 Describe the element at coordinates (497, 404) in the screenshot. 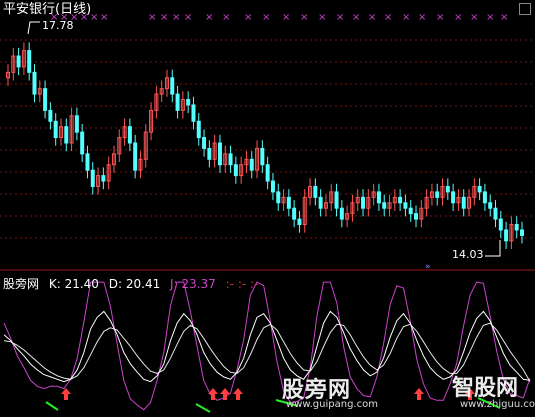

I see `watermark-url-2: www.zhiguu.com` at that location.